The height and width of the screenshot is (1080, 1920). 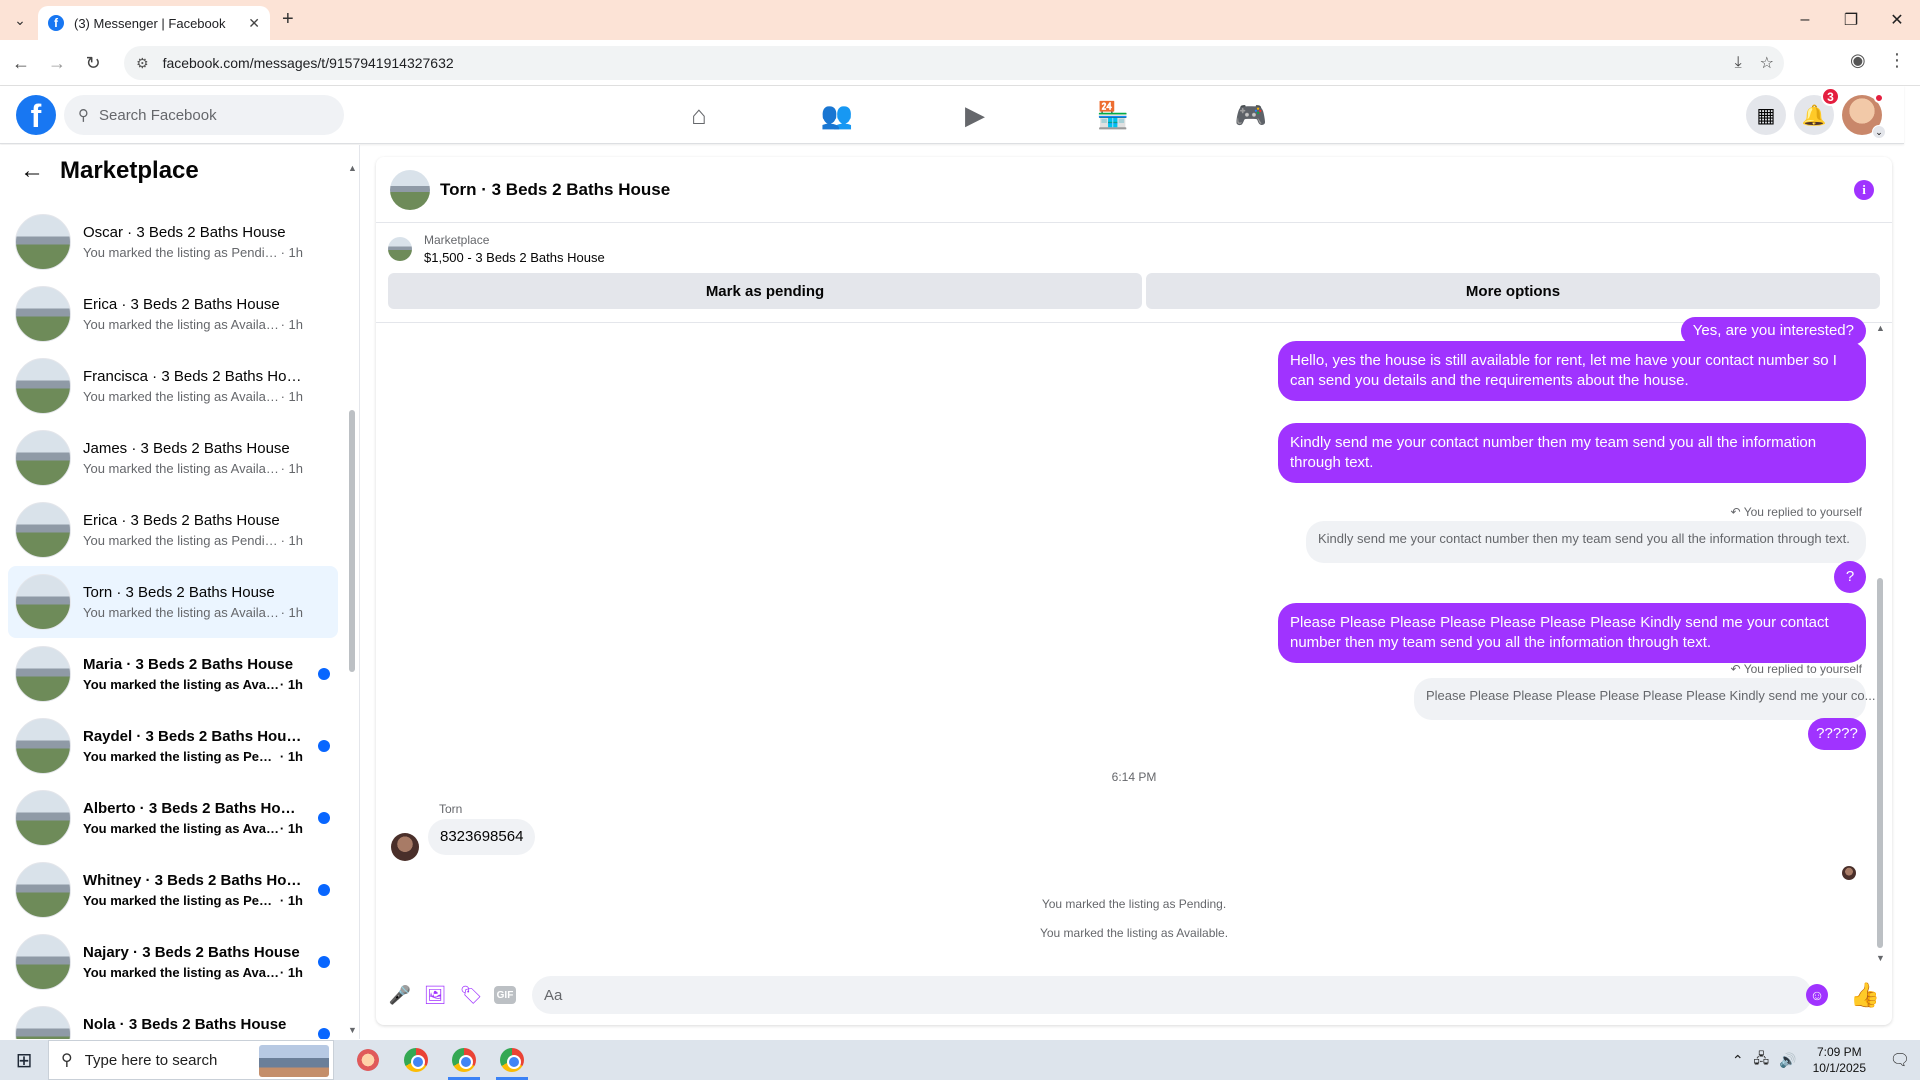 I want to click on facebook-top-nav: f ⚲ Search Facebook ⌂ 👥 ▶ 🏪 🎮 ▦ 🔔 3 ⌄, so click(x=952, y=115).